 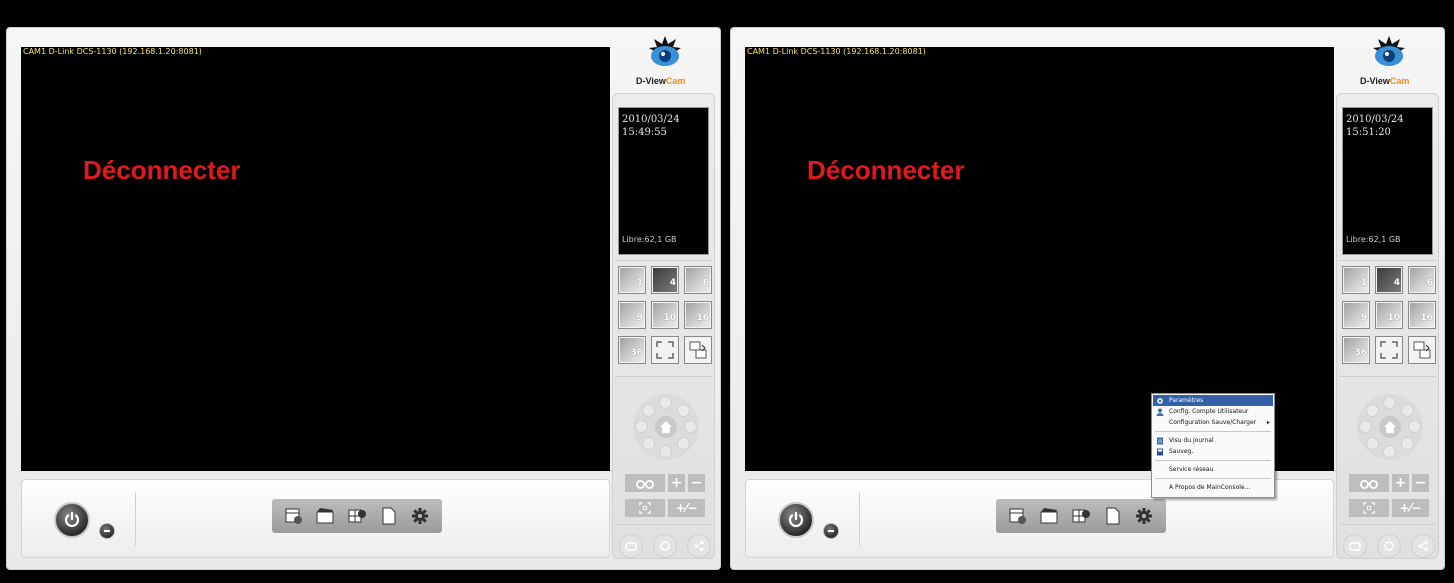 I want to click on eye-logo-icon, so click(x=1389, y=51).